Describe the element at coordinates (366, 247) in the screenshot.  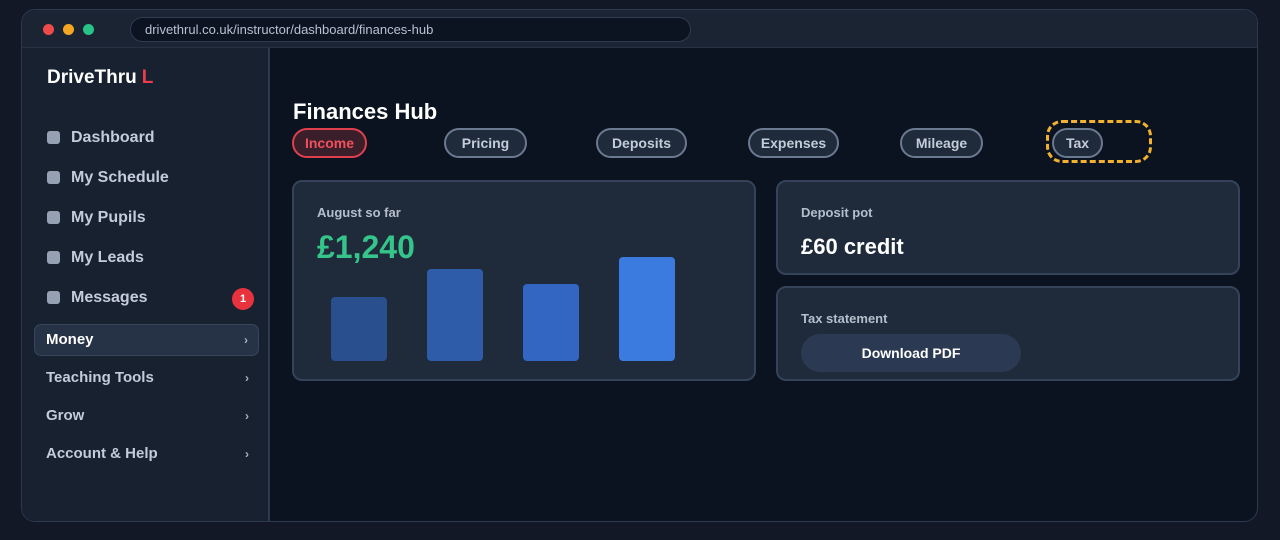
I see `income-amount: £1,240` at that location.